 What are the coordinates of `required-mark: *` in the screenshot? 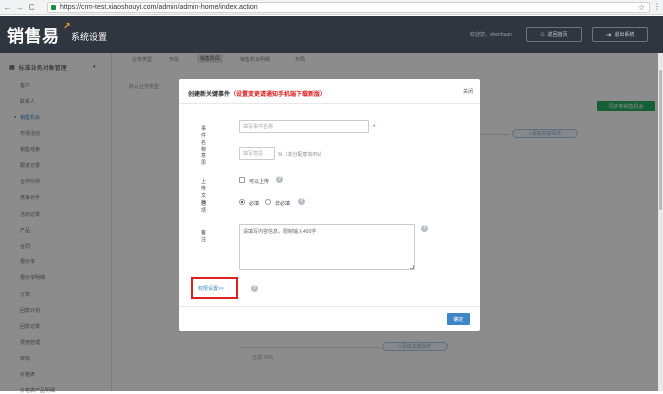 It's located at (374, 128).